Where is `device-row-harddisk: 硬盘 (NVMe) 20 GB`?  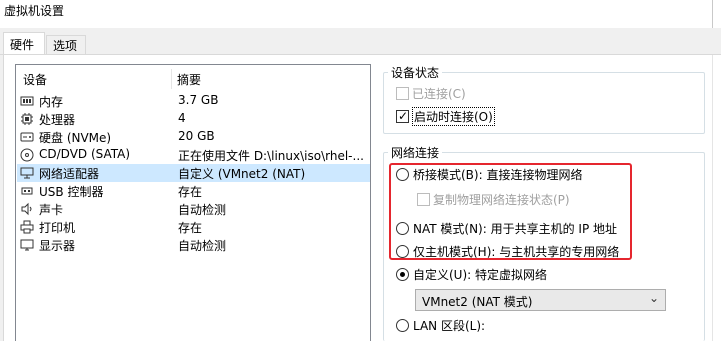 device-row-harddisk: 硬盘 (NVMe) 20 GB is located at coordinates (193, 137).